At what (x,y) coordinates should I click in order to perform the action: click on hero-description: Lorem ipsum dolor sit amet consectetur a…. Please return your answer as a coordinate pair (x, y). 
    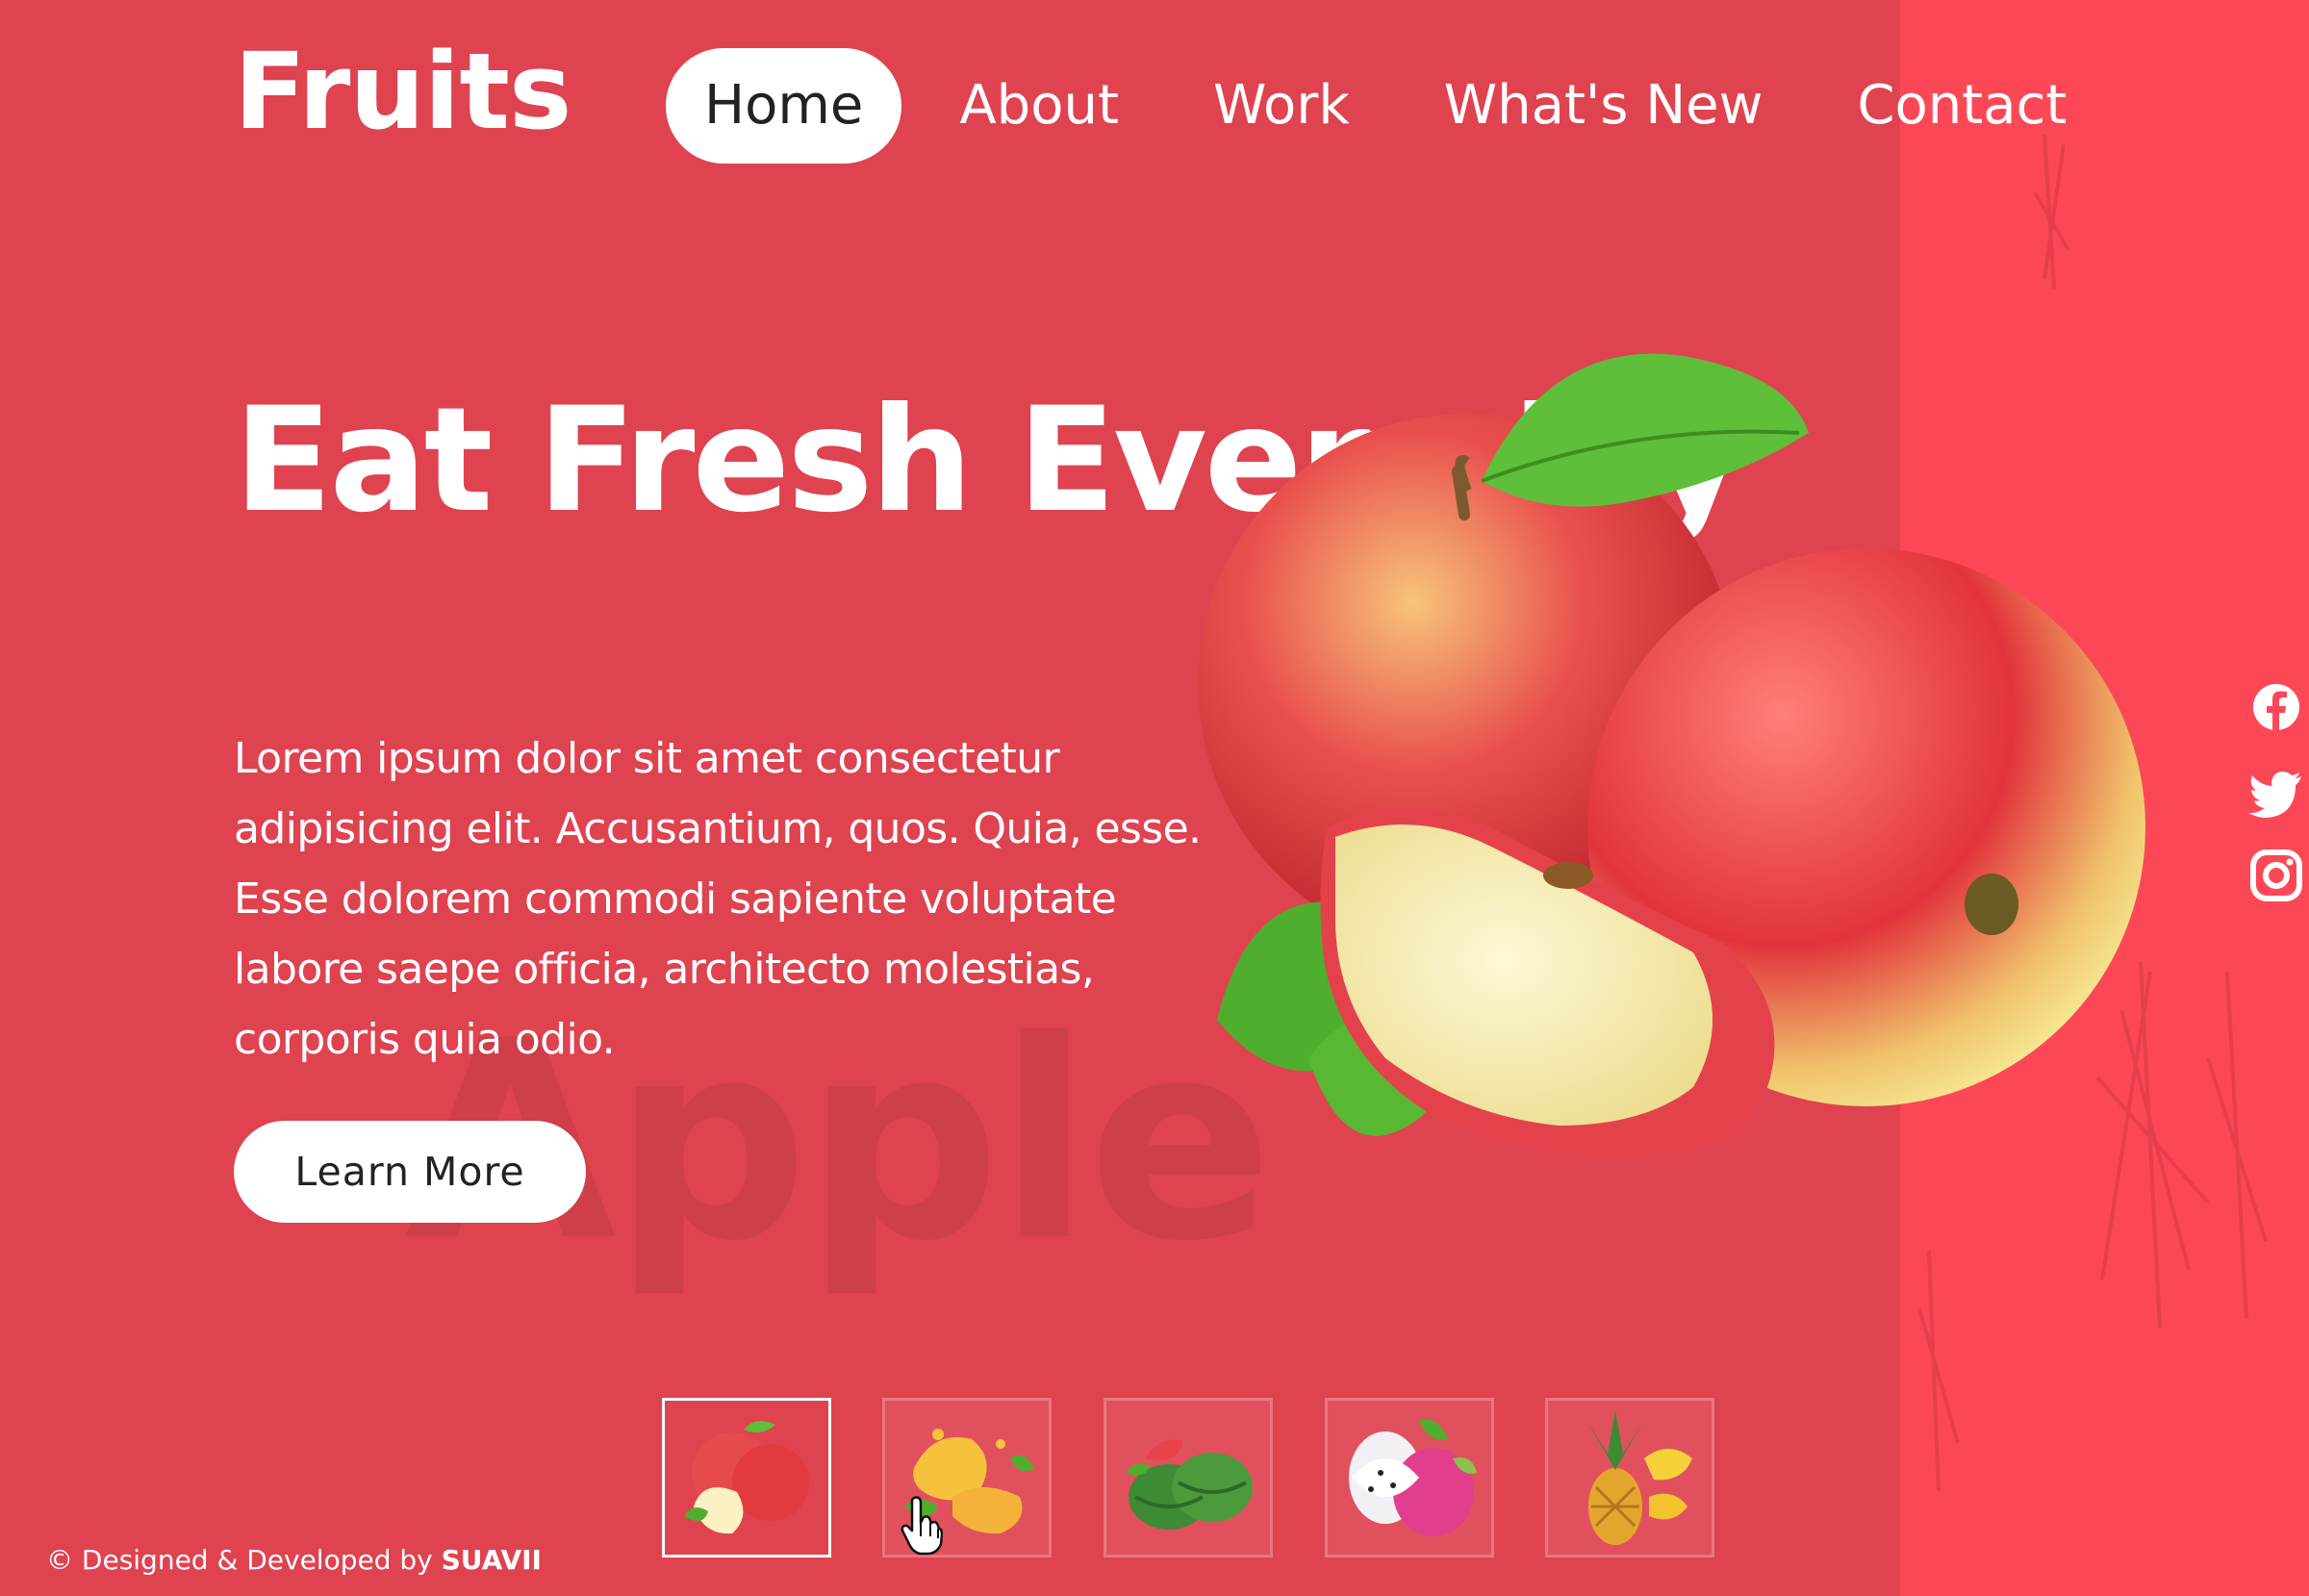
    Looking at the image, I should click on (718, 899).